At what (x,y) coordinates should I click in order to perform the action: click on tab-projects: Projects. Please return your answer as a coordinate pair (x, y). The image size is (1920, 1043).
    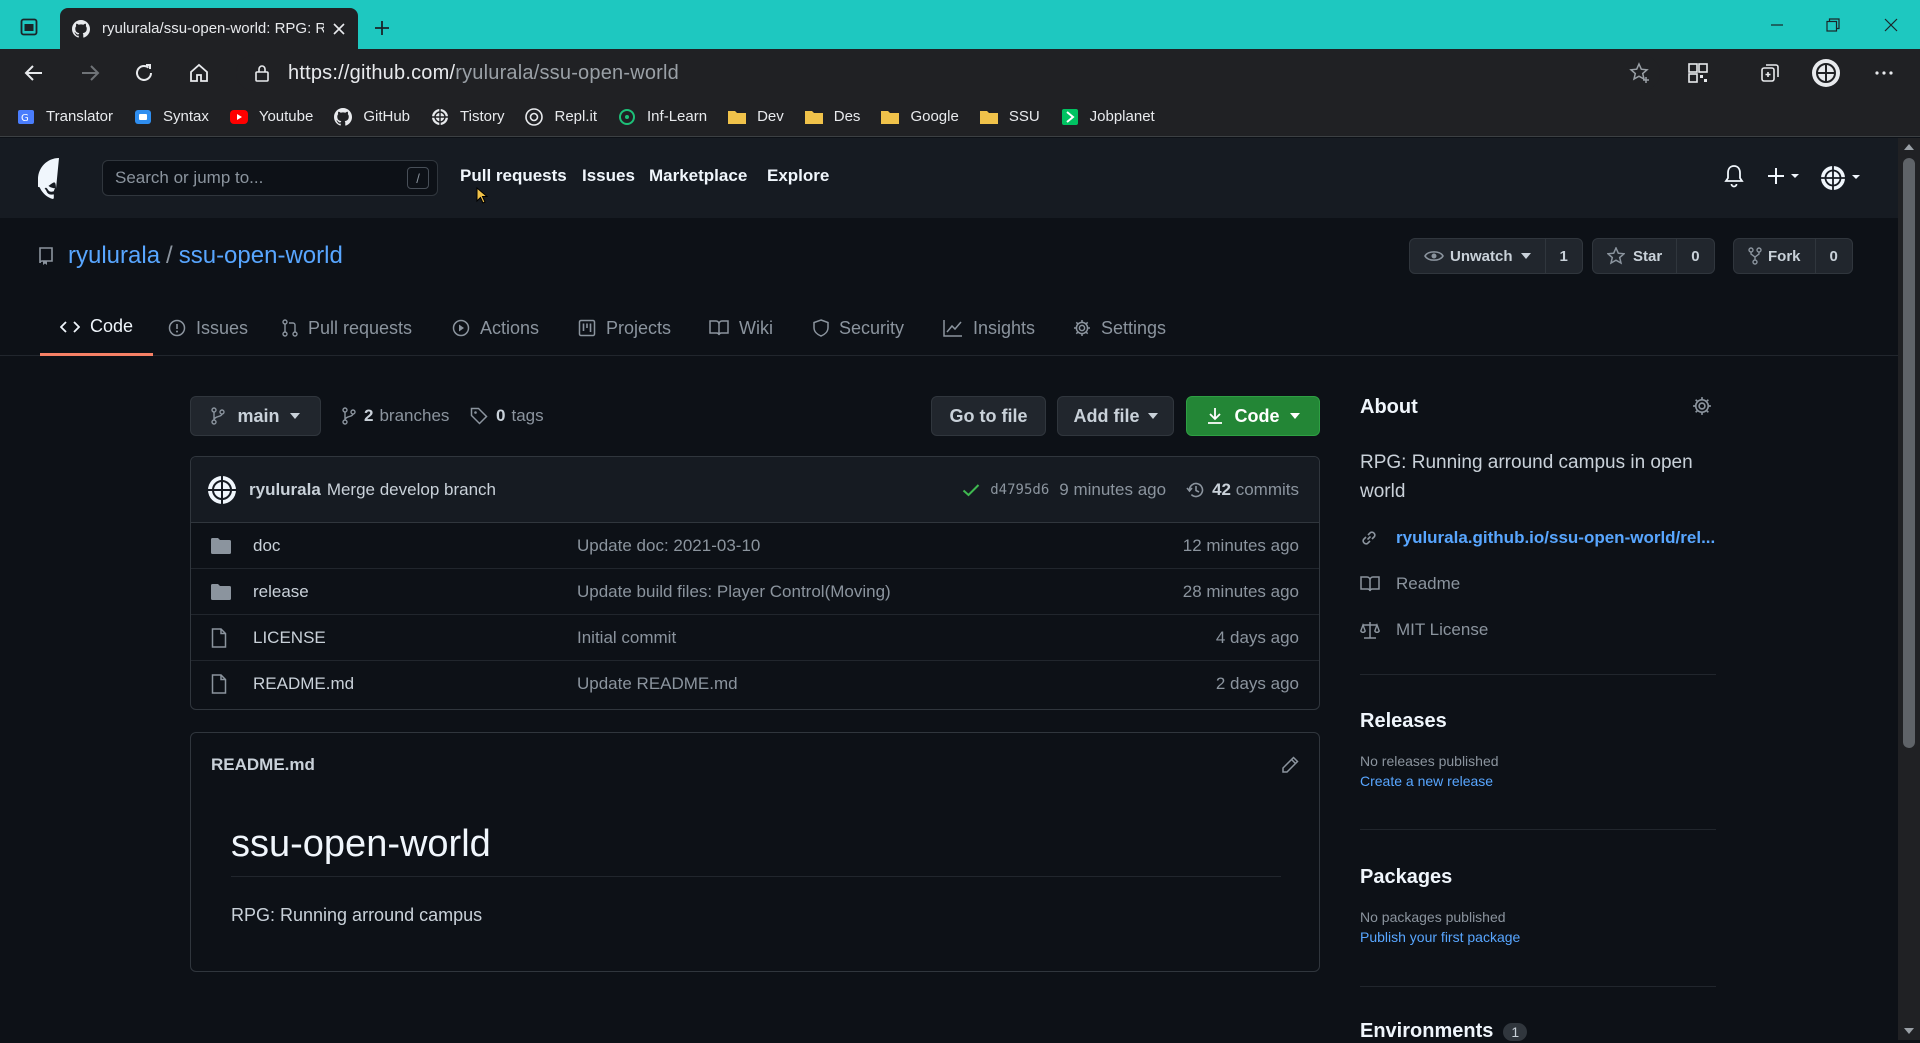
    Looking at the image, I should click on (624, 328).